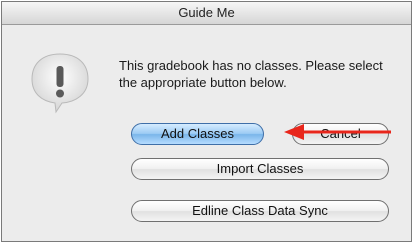 The height and width of the screenshot is (245, 415). Describe the element at coordinates (60, 82) in the screenshot. I see `exclamation-icon` at that location.